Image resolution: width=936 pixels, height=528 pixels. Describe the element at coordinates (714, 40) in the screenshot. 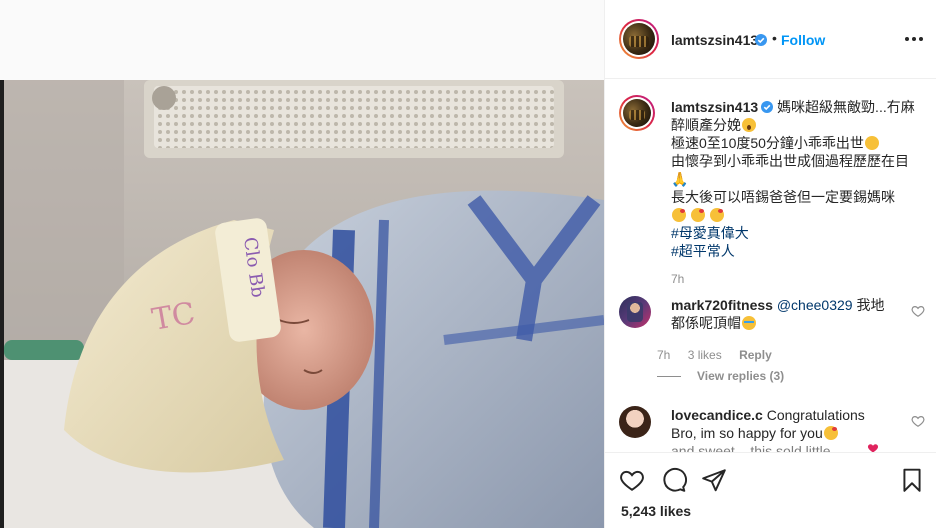

I see `author-username: lamtszsin413` at that location.